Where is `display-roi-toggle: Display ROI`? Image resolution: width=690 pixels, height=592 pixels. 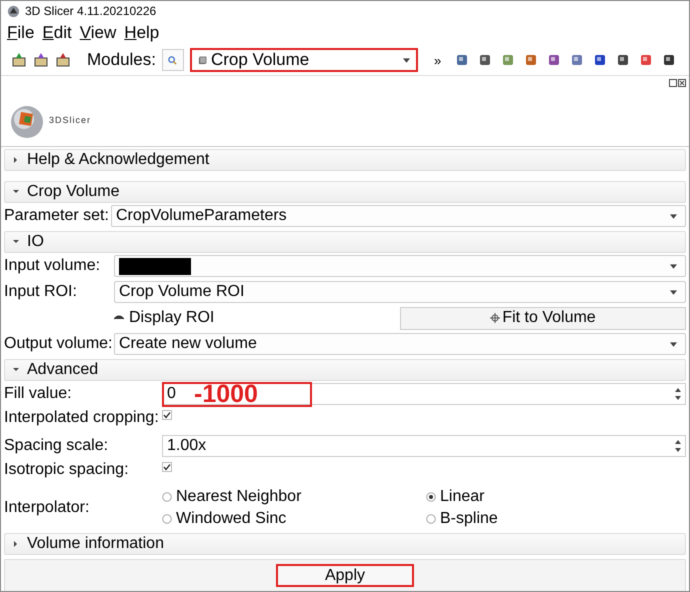
display-roi-toggle: Display ROI is located at coordinates (164, 318).